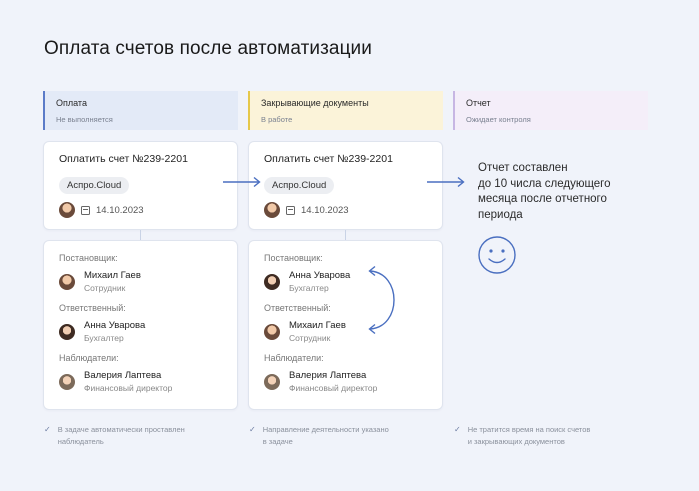  What do you see at coordinates (542, 199) in the screenshot?
I see `report-line: месяца после отчетного` at bounding box center [542, 199].